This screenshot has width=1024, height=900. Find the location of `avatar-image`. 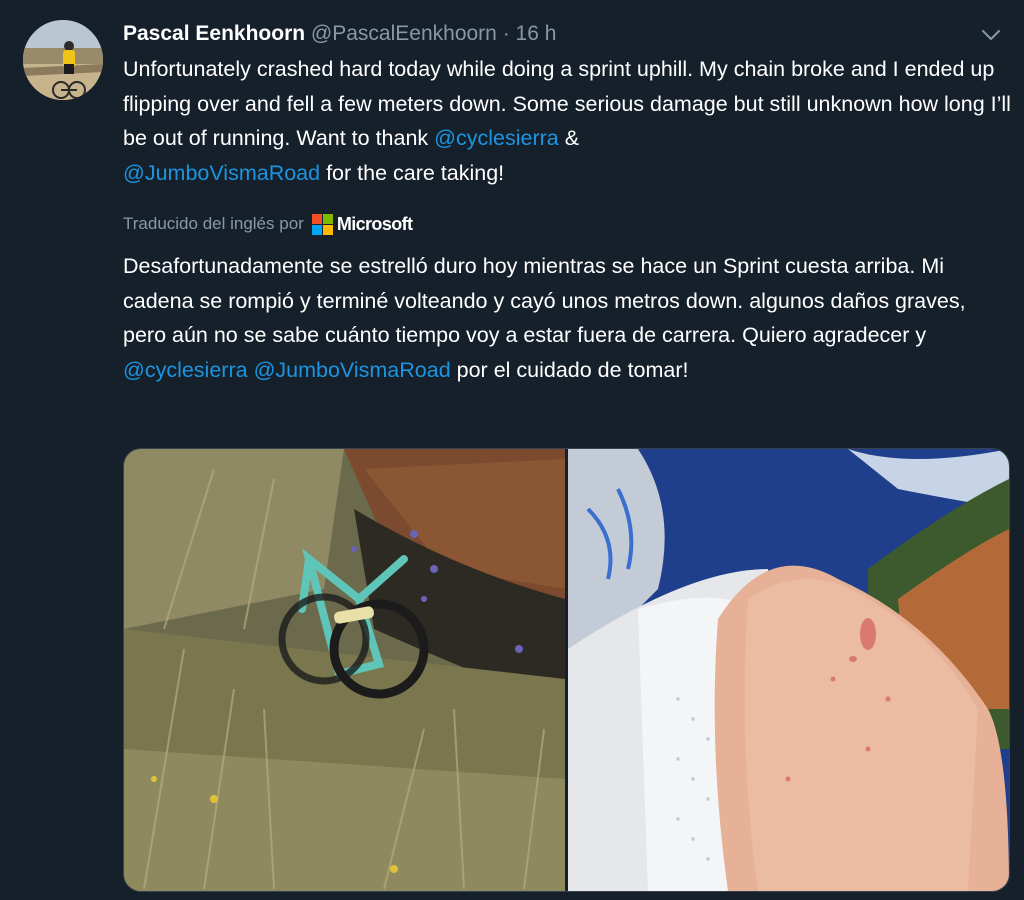

avatar-image is located at coordinates (63, 60).